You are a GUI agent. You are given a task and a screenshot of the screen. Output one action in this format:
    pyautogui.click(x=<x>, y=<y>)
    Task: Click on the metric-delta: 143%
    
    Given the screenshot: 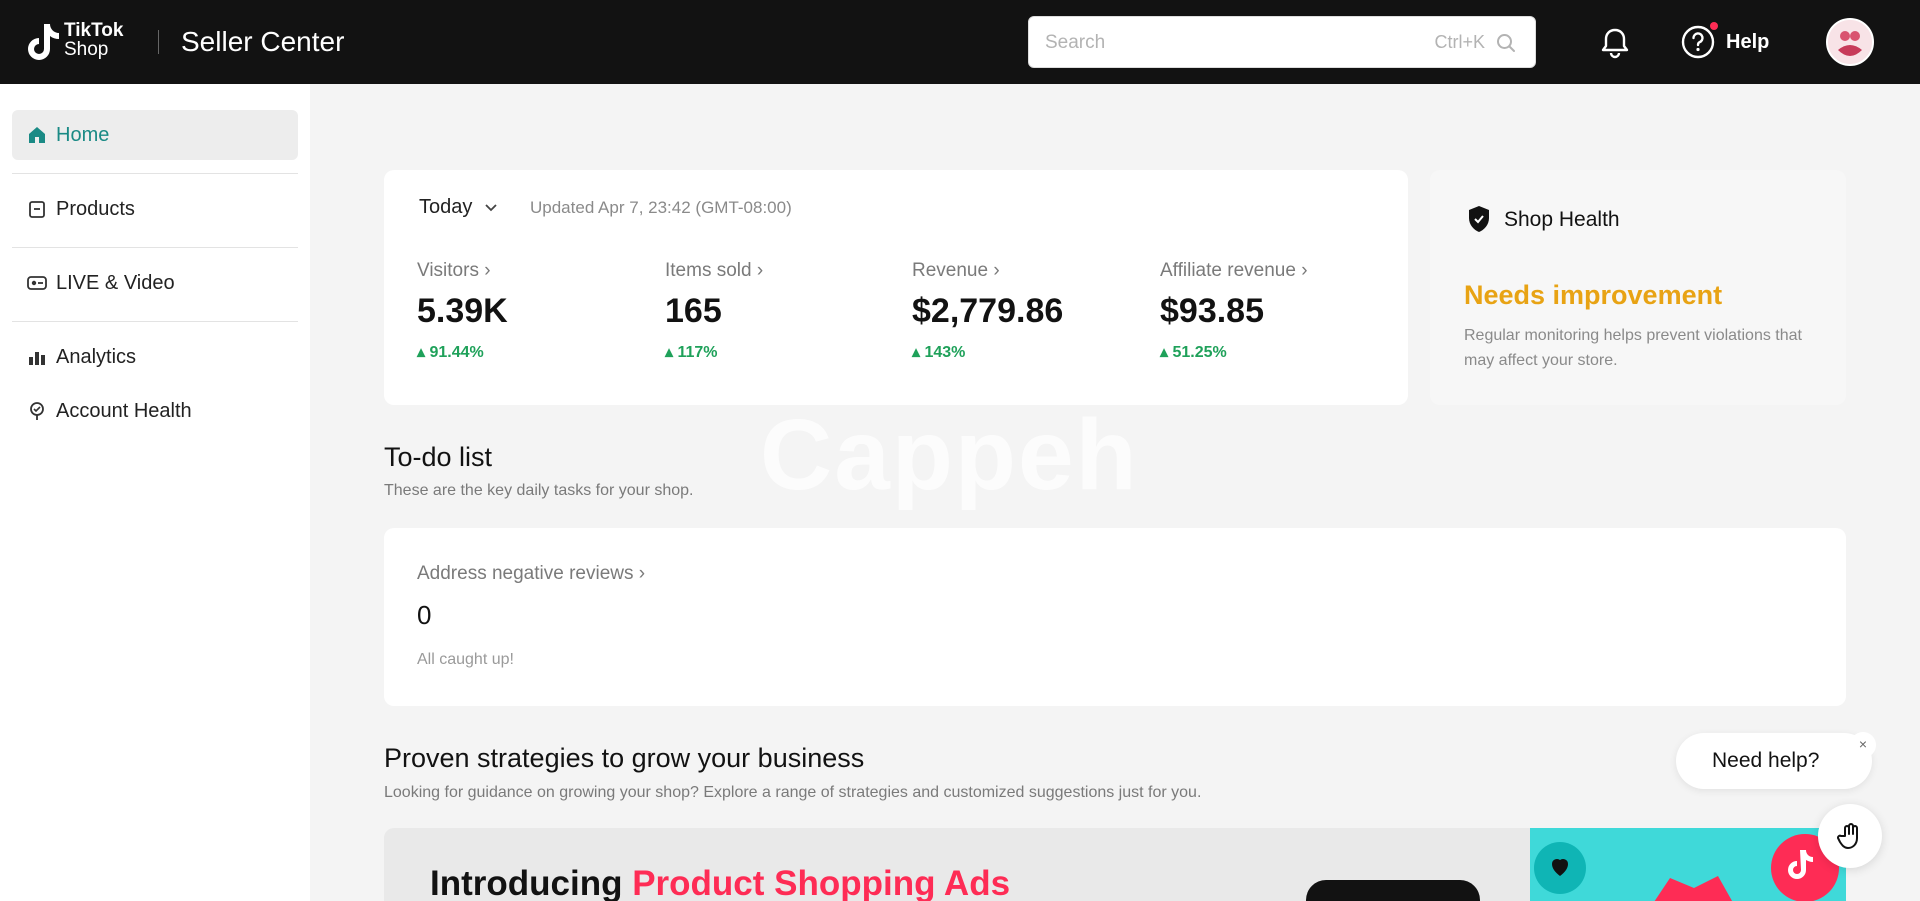 What is the action you would take?
    pyautogui.click(x=945, y=352)
    